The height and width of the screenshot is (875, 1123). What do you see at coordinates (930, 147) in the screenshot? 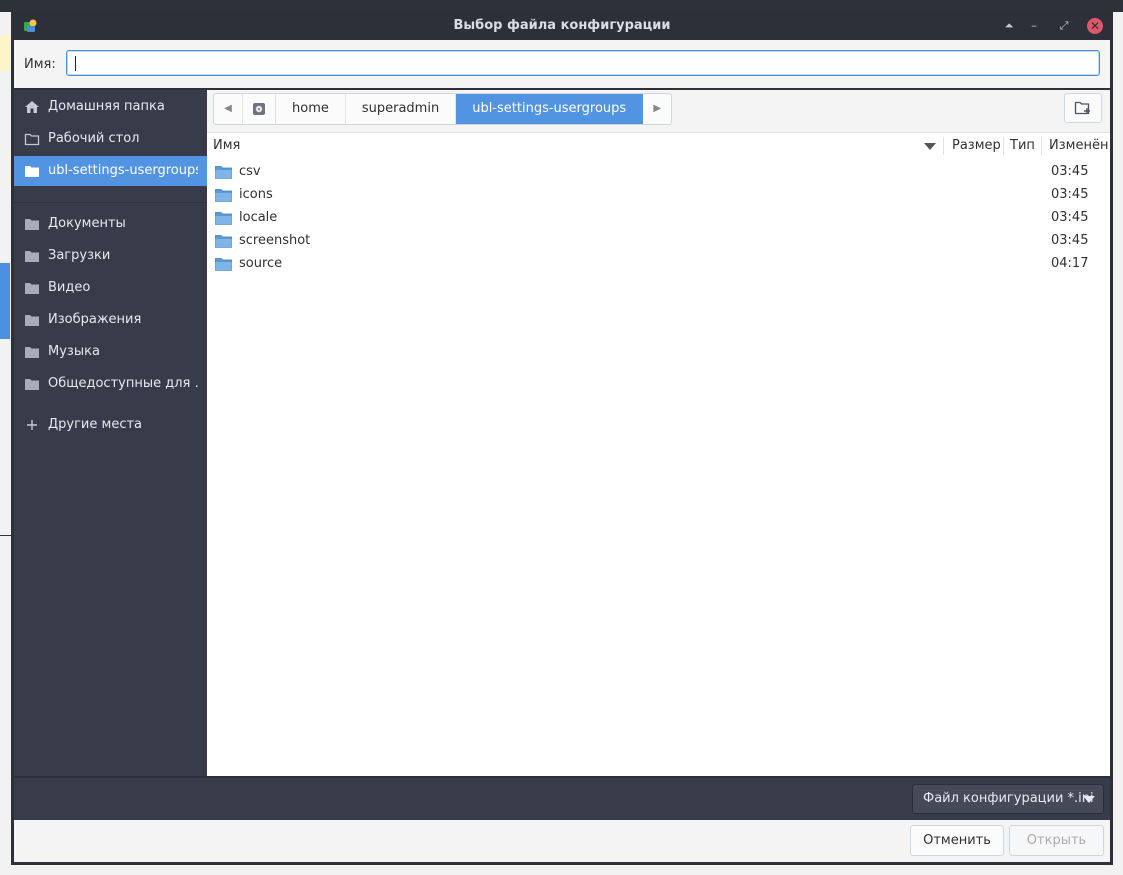
I see `sort-down-icon` at bounding box center [930, 147].